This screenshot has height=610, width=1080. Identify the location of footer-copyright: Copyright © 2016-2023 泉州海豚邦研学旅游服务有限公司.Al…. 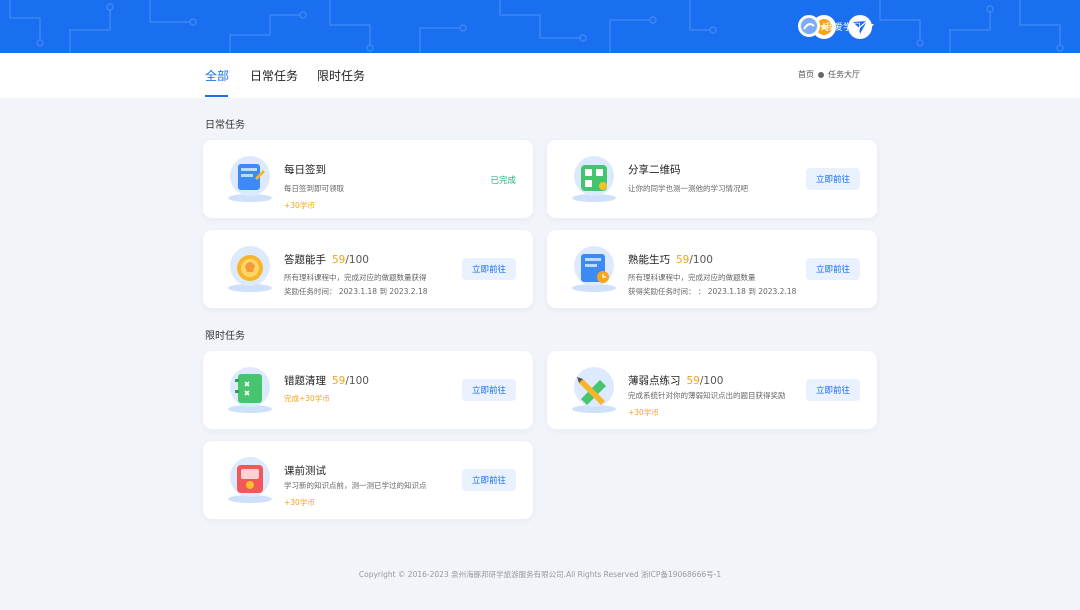
(540, 574).